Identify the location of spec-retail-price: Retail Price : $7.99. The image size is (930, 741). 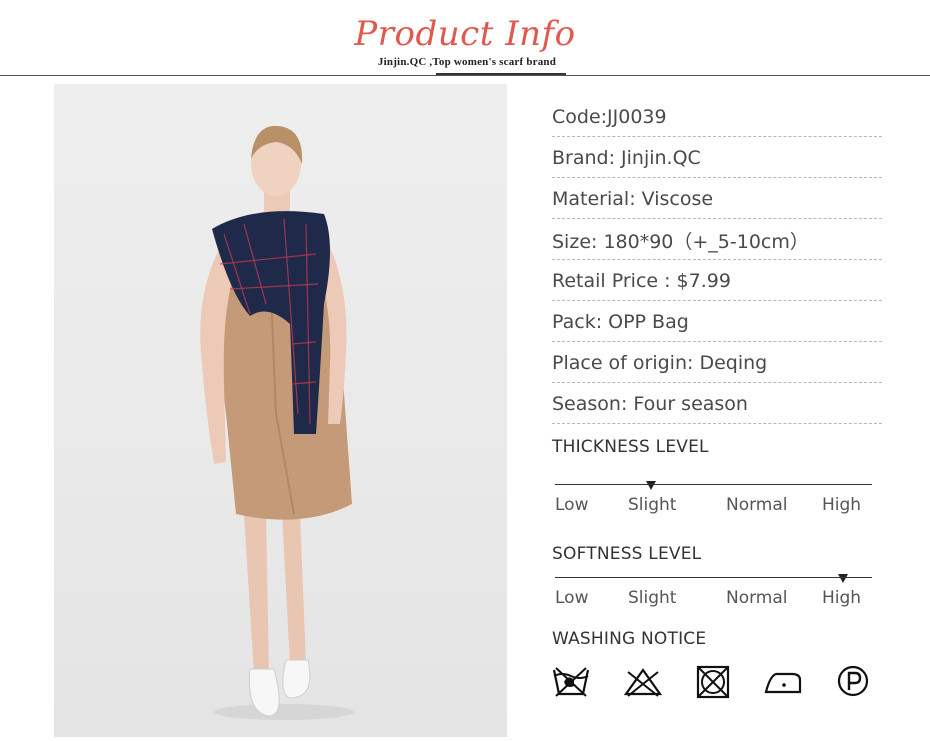
(717, 280).